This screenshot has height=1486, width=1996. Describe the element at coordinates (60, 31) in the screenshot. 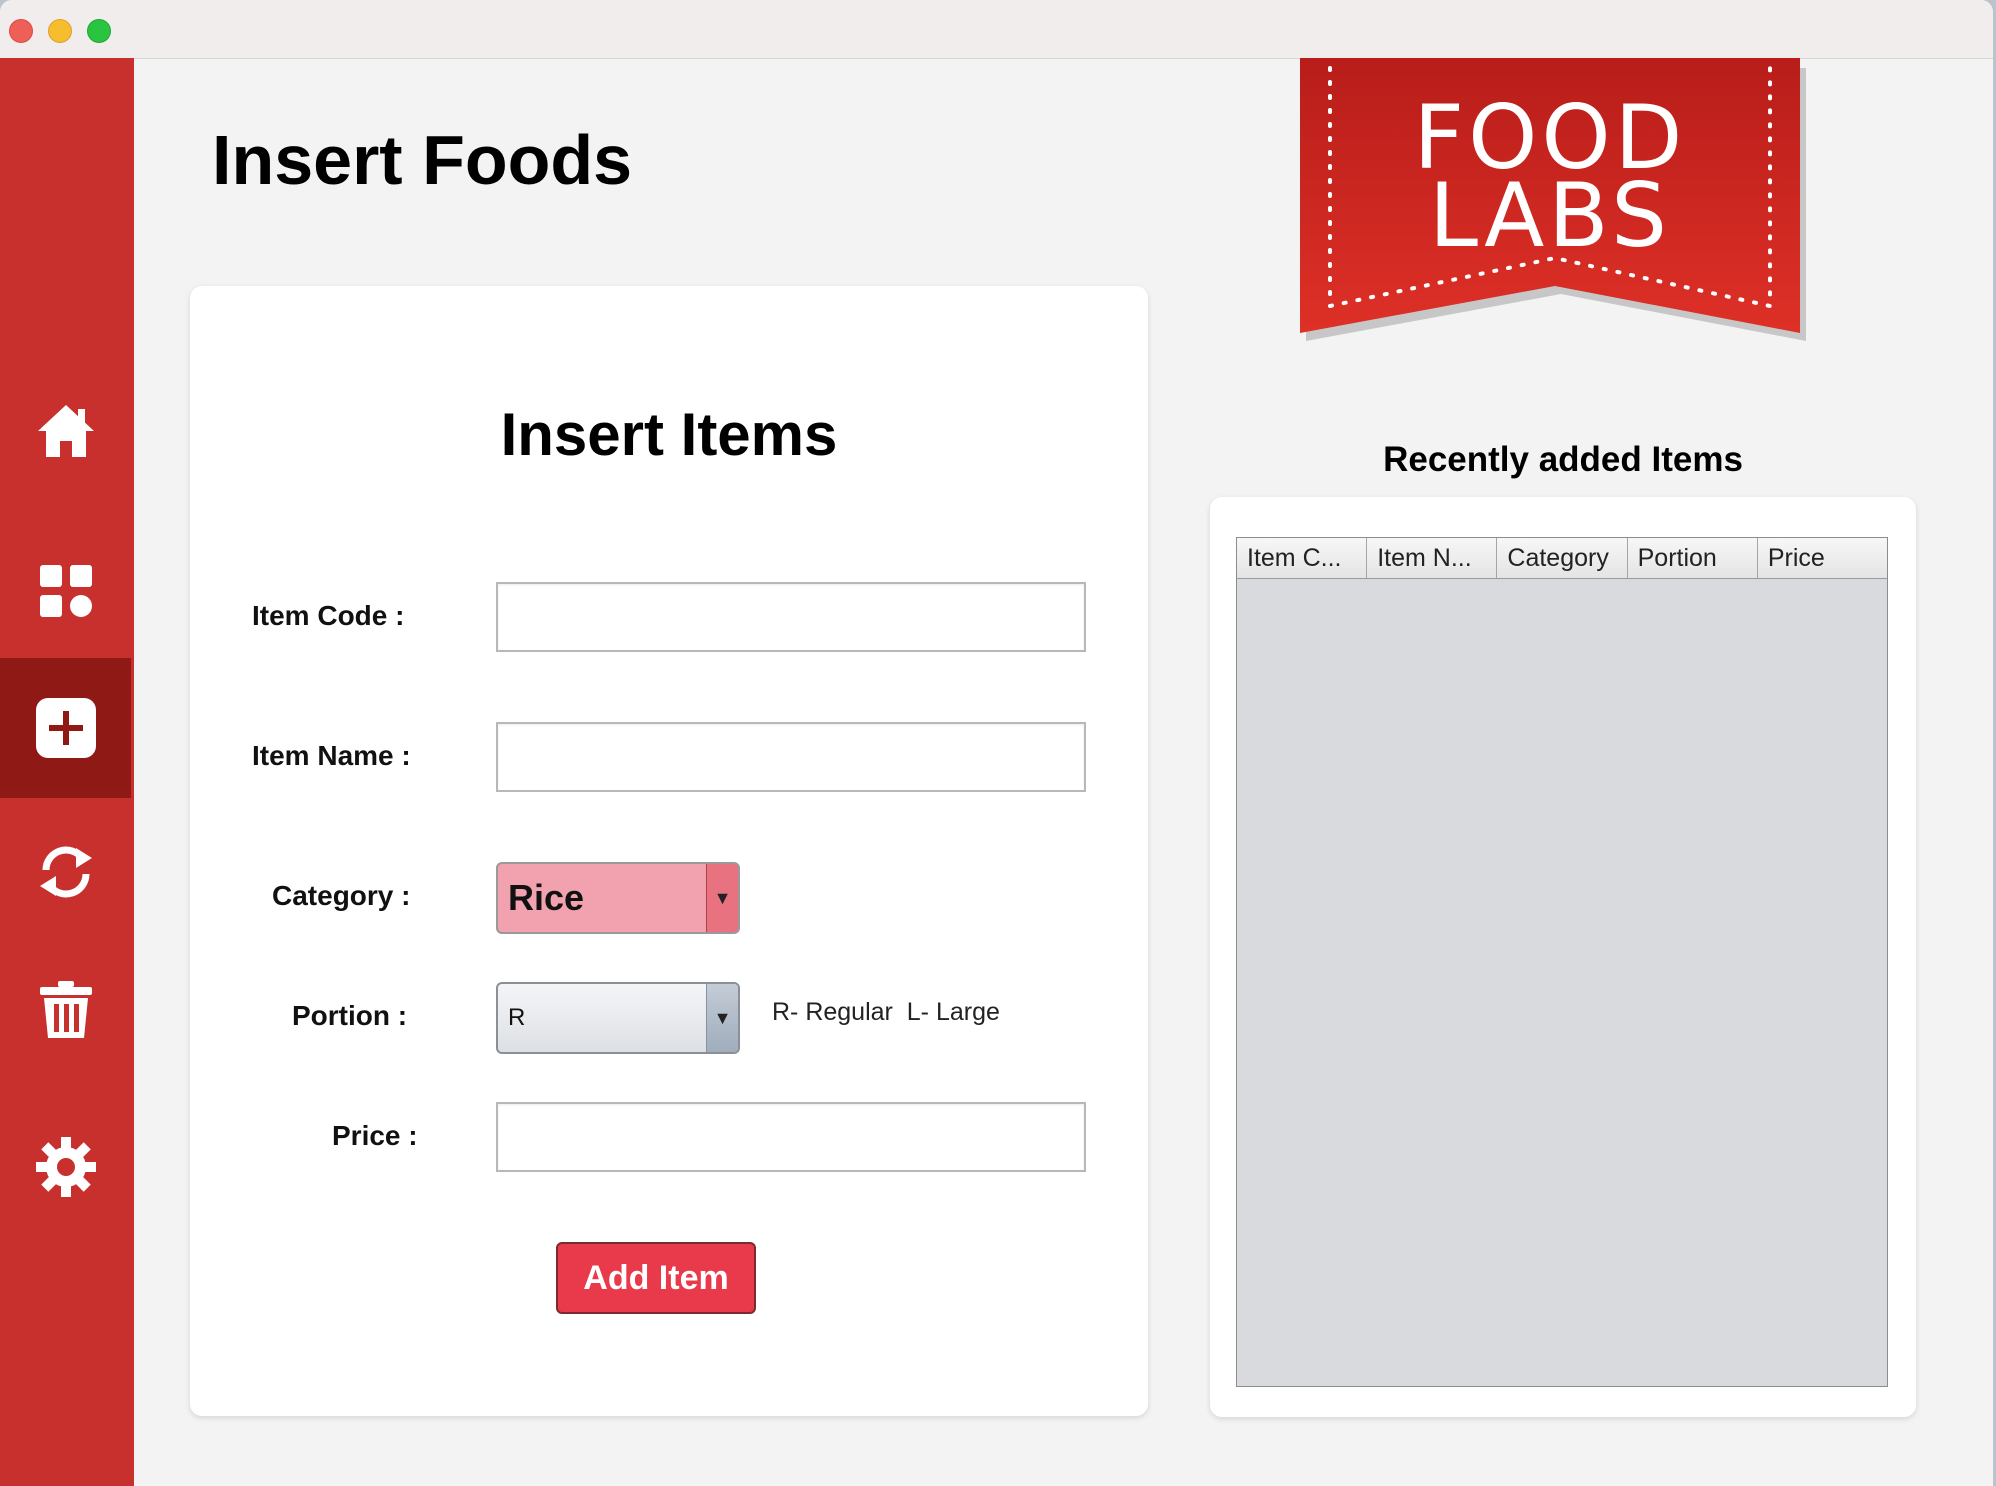

I see `minimize-window-button` at that location.